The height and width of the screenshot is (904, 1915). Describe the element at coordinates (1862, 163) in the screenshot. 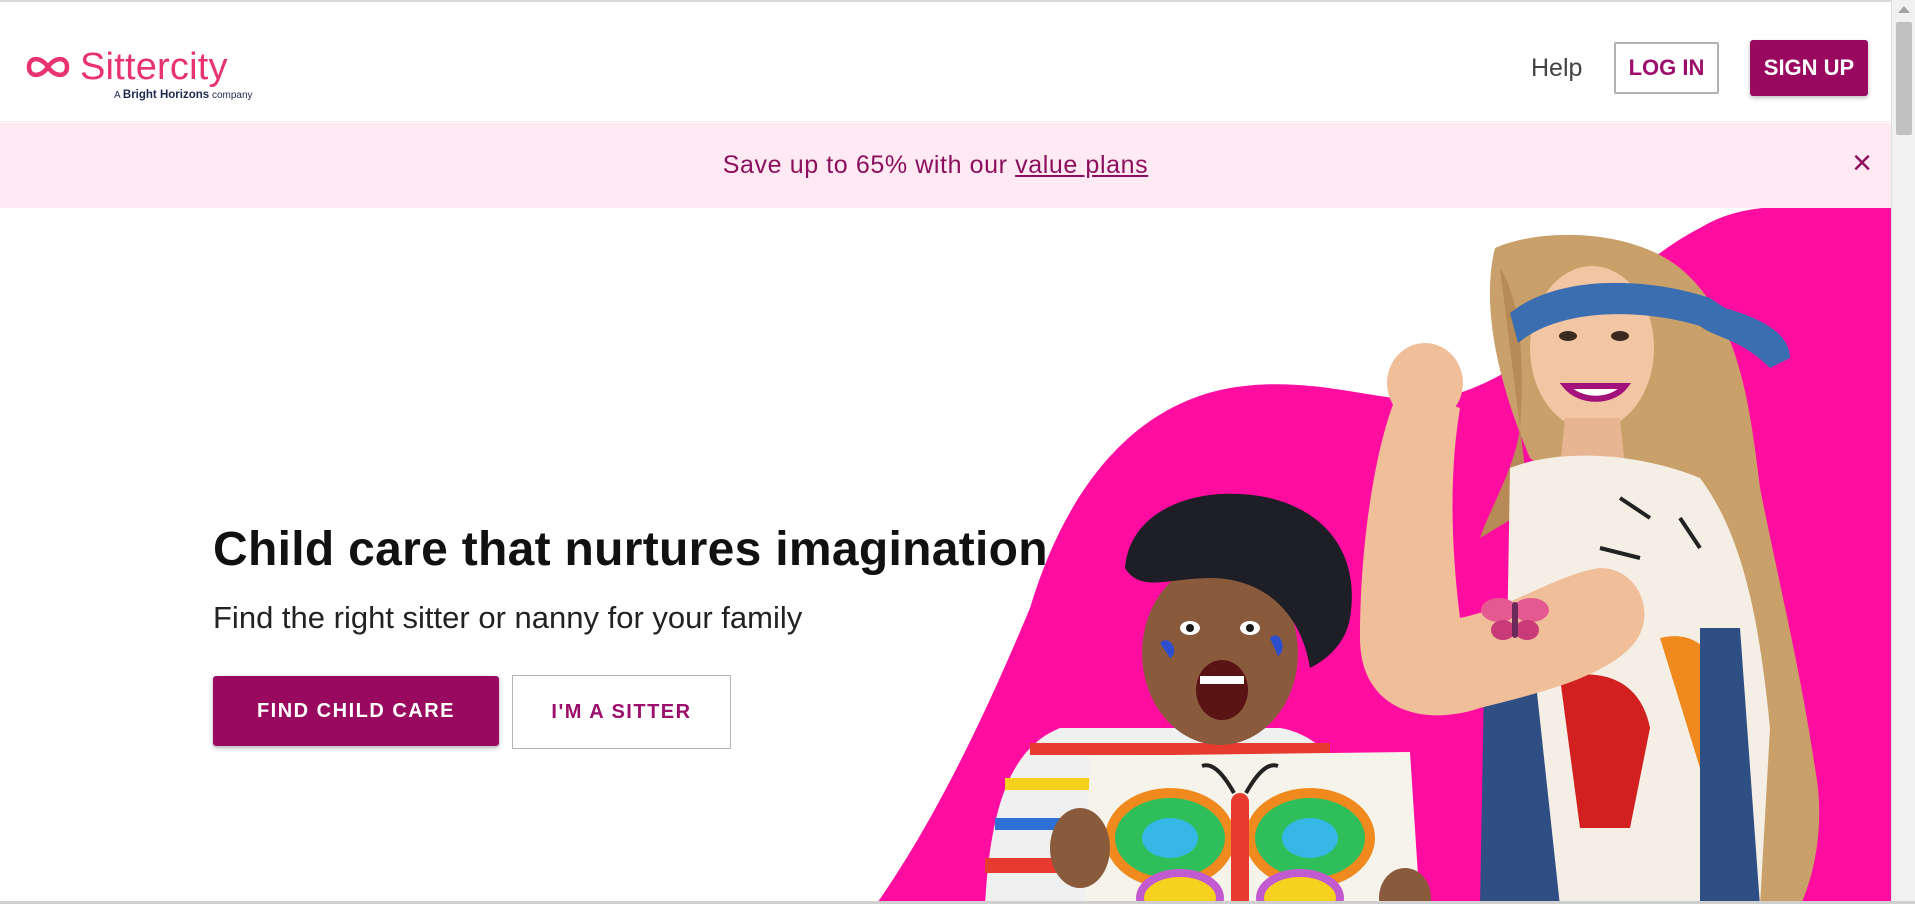

I see `close-icon: ×` at that location.